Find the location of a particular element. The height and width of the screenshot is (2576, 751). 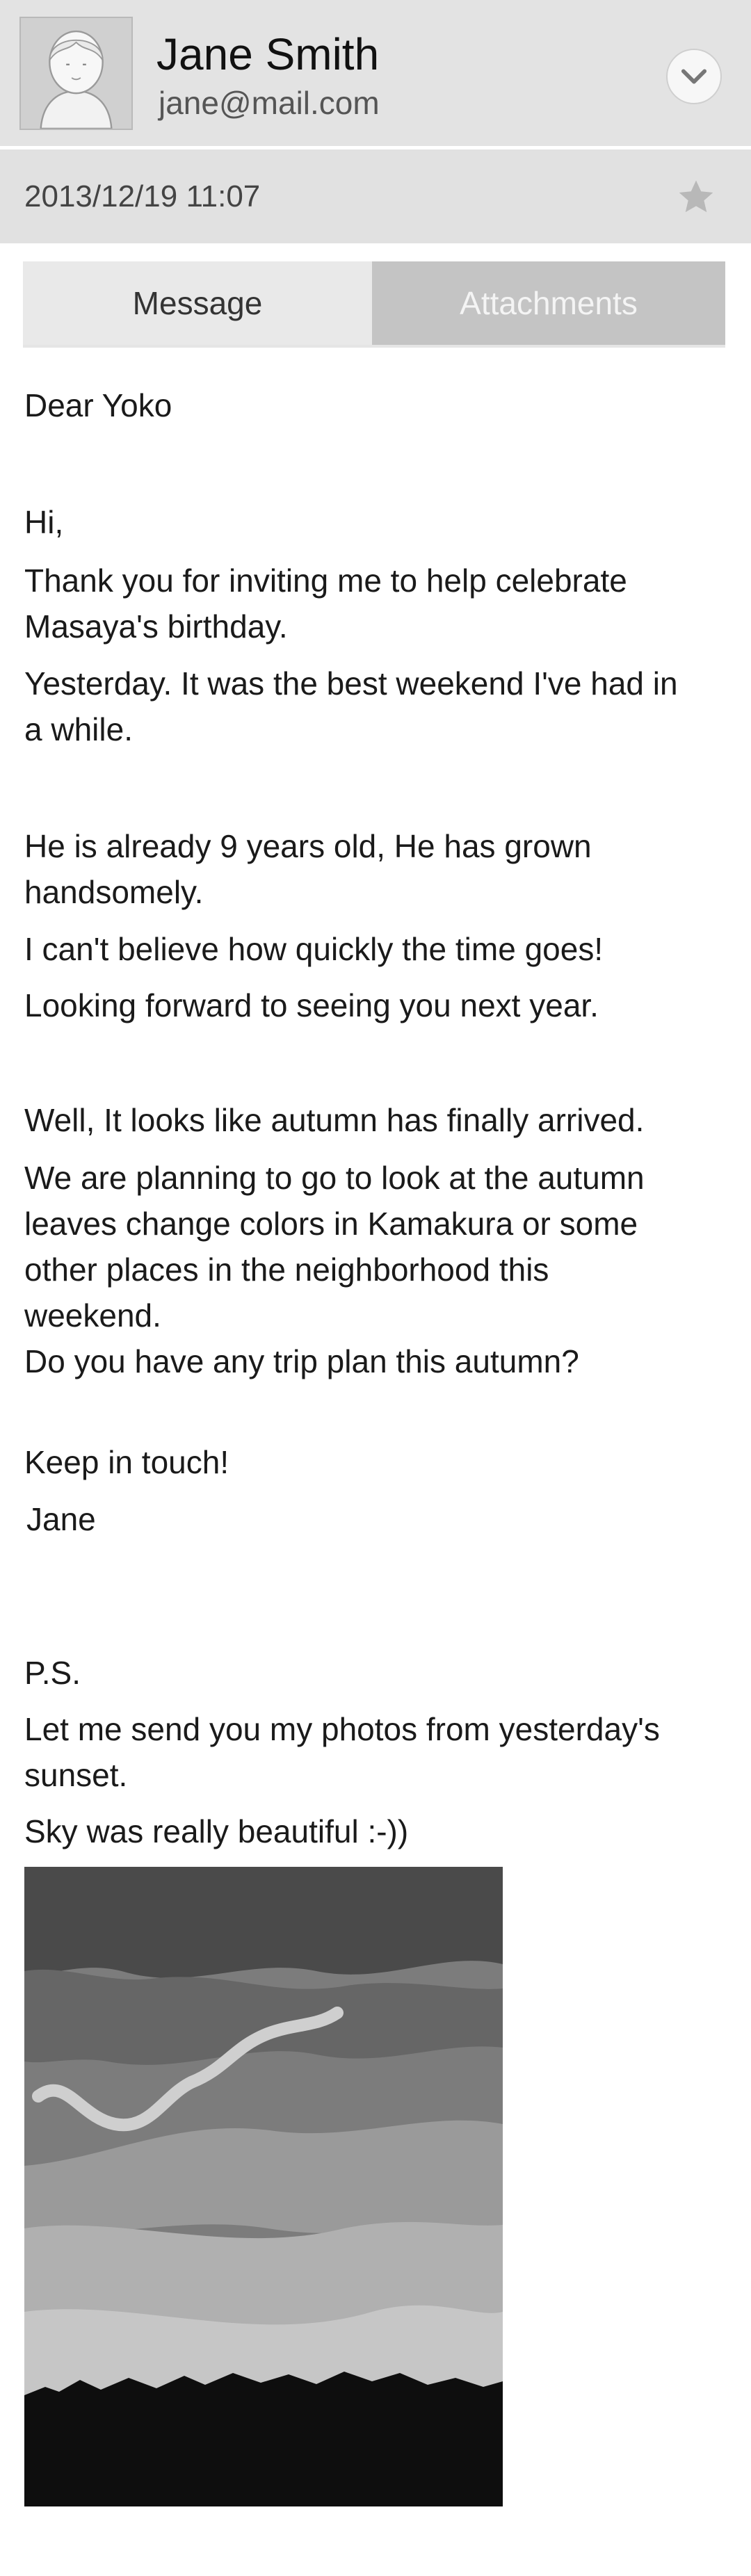

body-text: weekend. is located at coordinates (92, 1315).